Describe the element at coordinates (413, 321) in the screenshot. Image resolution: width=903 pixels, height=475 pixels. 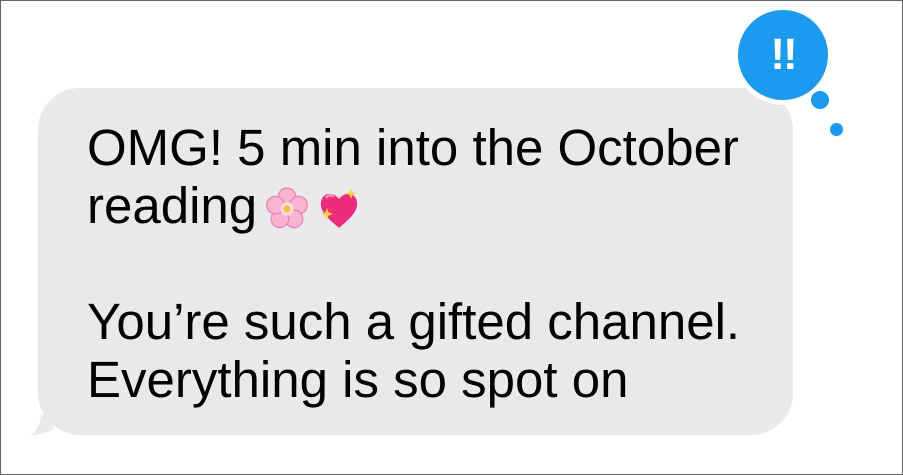
I see `message-text: You’re such a gifted channel.` at that location.